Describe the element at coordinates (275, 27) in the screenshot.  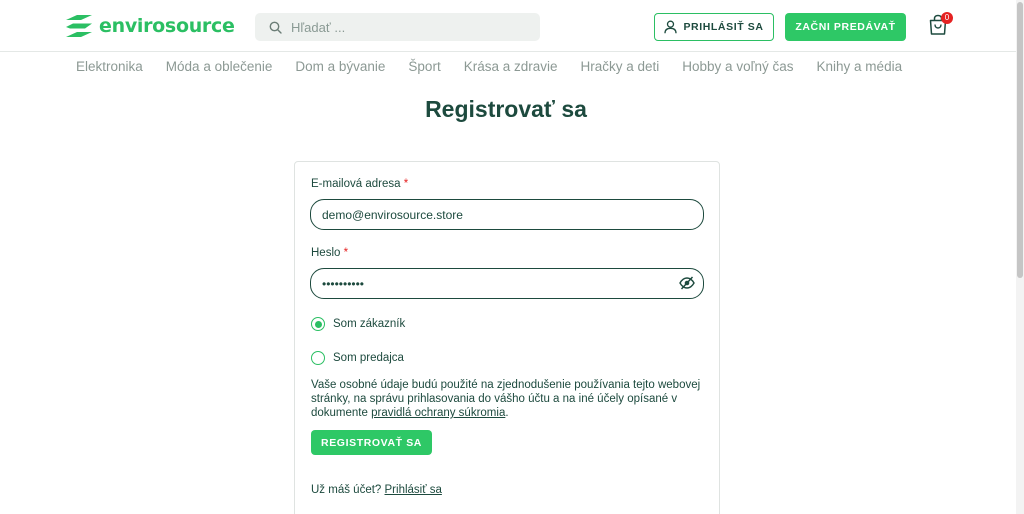
I see `search-icon` at that location.